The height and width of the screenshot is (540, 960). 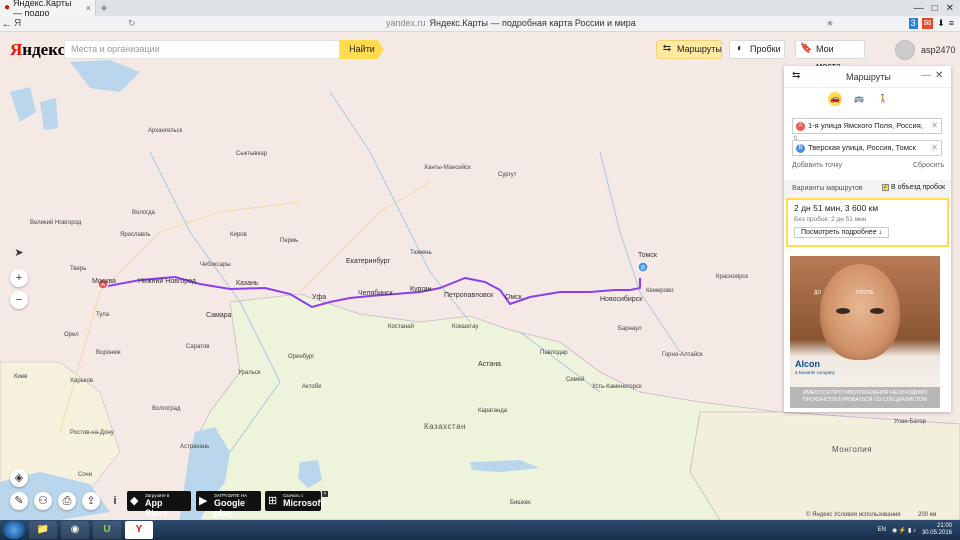 I want to click on city-label: Воронеж, so click(x=108, y=353).